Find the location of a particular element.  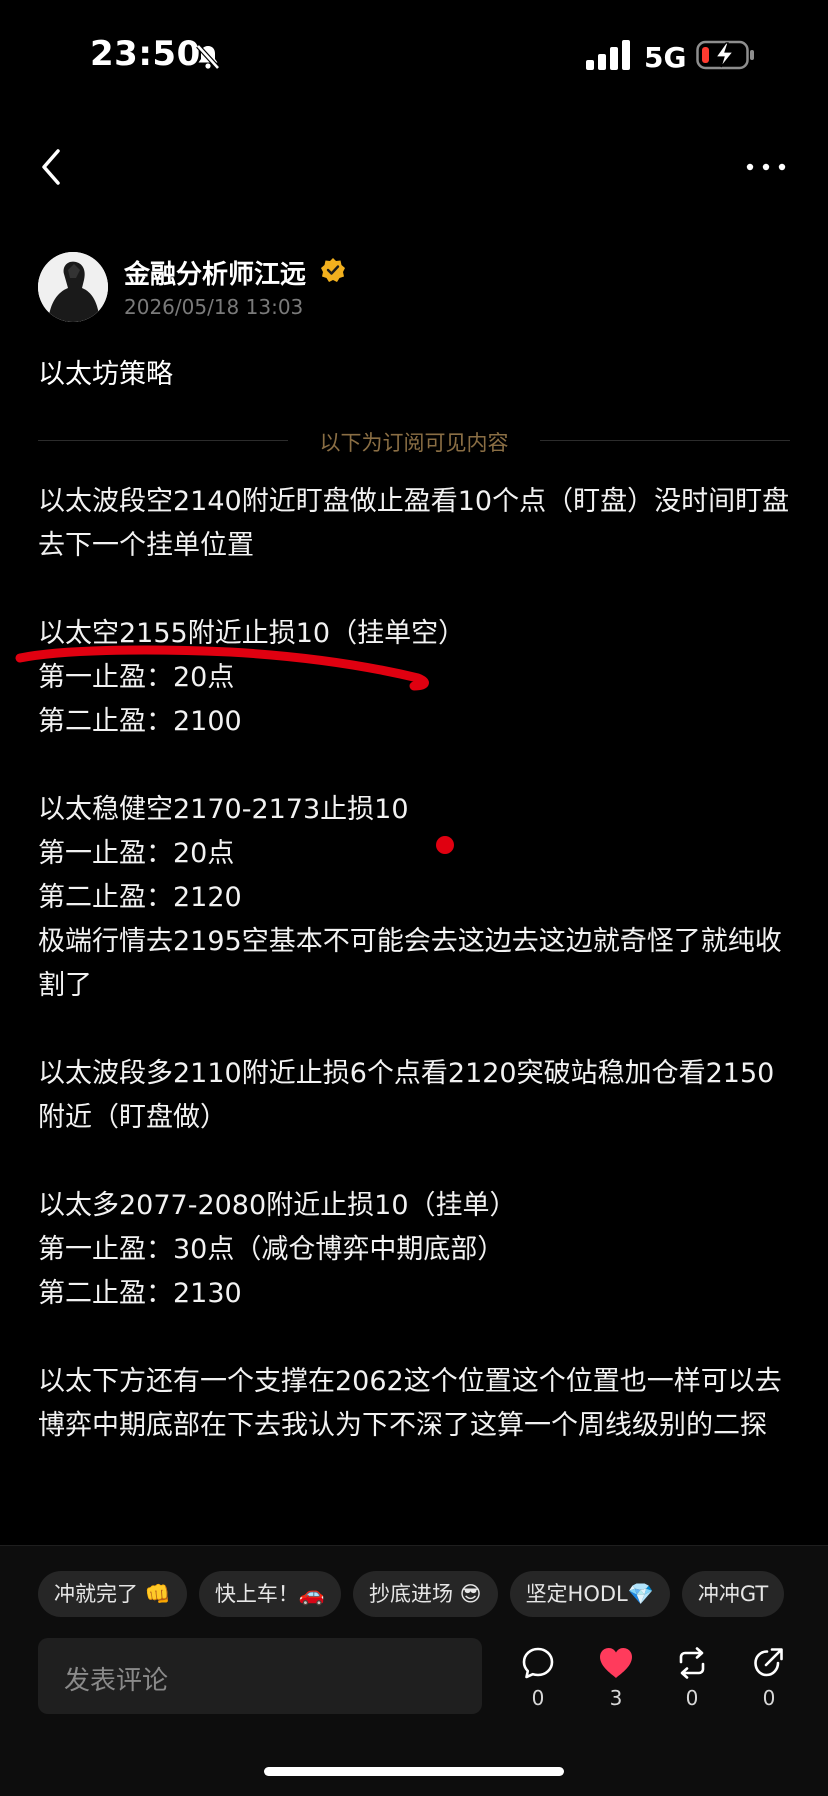

content-line: 以太稳健空2170-2173止损10 is located at coordinates (223, 809).